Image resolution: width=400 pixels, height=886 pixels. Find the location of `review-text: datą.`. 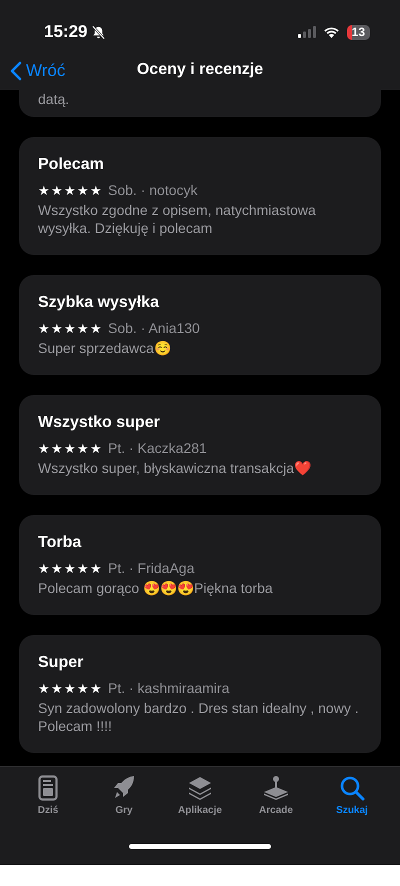

review-text: datą. is located at coordinates (54, 99).